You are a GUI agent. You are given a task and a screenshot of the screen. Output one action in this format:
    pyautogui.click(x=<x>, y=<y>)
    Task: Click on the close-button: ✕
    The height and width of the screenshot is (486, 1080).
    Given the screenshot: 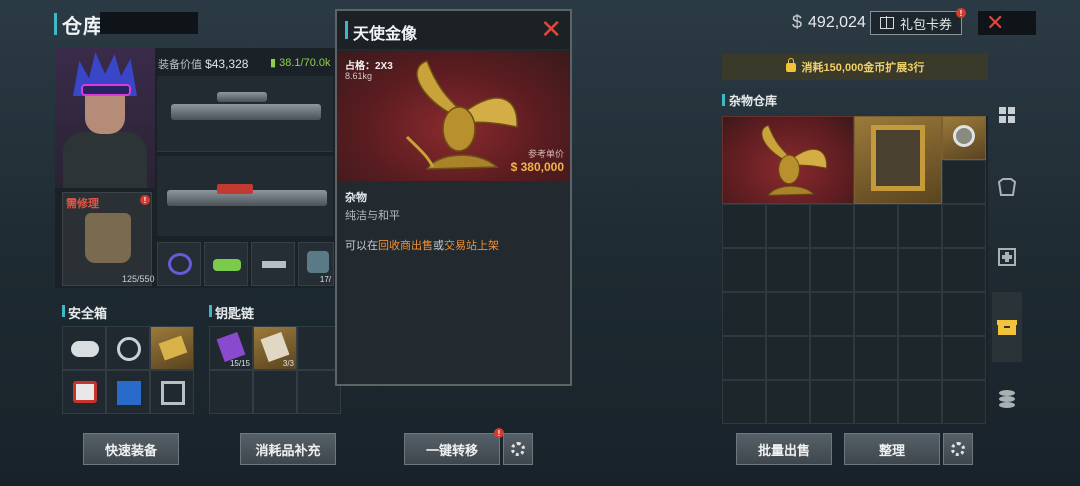 What is the action you would take?
    pyautogui.click(x=1007, y=23)
    